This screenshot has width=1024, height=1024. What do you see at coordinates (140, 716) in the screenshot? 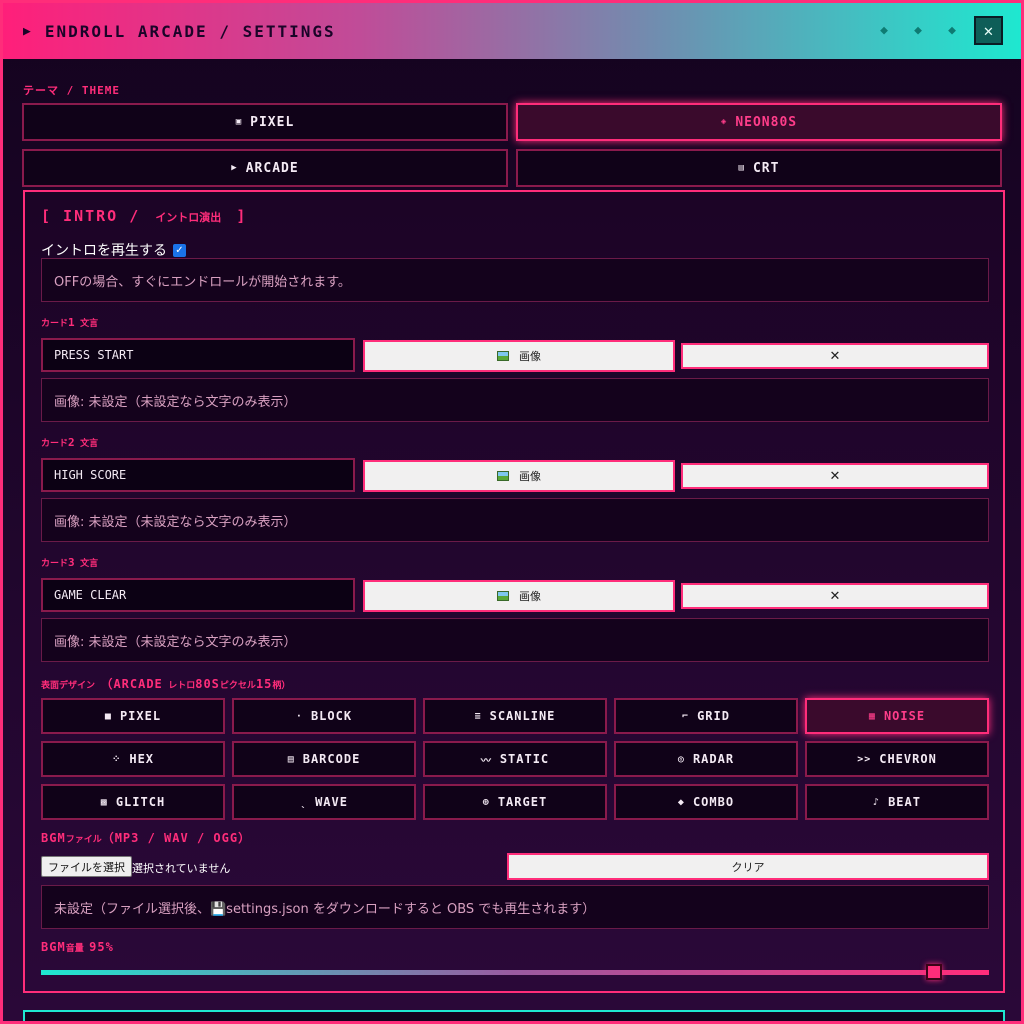
I see `pattern-label: PIXEL` at bounding box center [140, 716].